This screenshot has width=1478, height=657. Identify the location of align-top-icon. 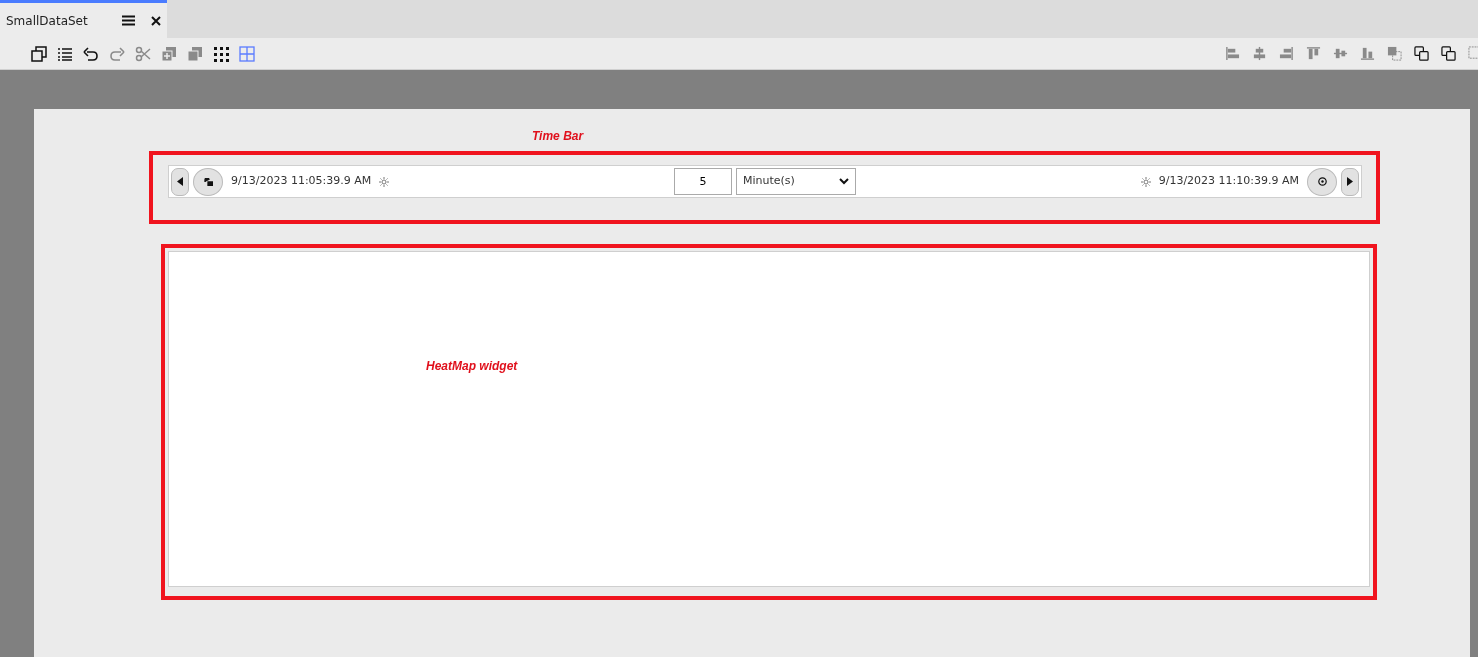
(1313, 53).